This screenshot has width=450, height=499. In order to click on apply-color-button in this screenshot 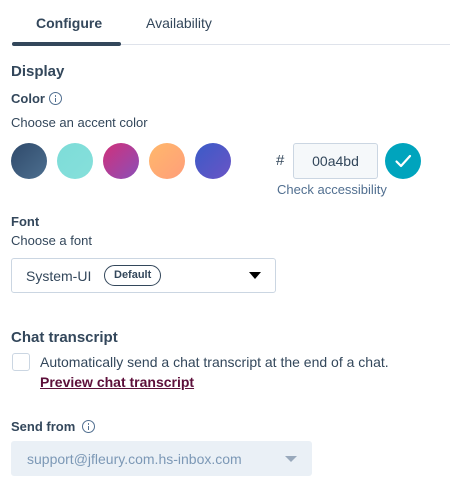, I will do `click(403, 161)`.